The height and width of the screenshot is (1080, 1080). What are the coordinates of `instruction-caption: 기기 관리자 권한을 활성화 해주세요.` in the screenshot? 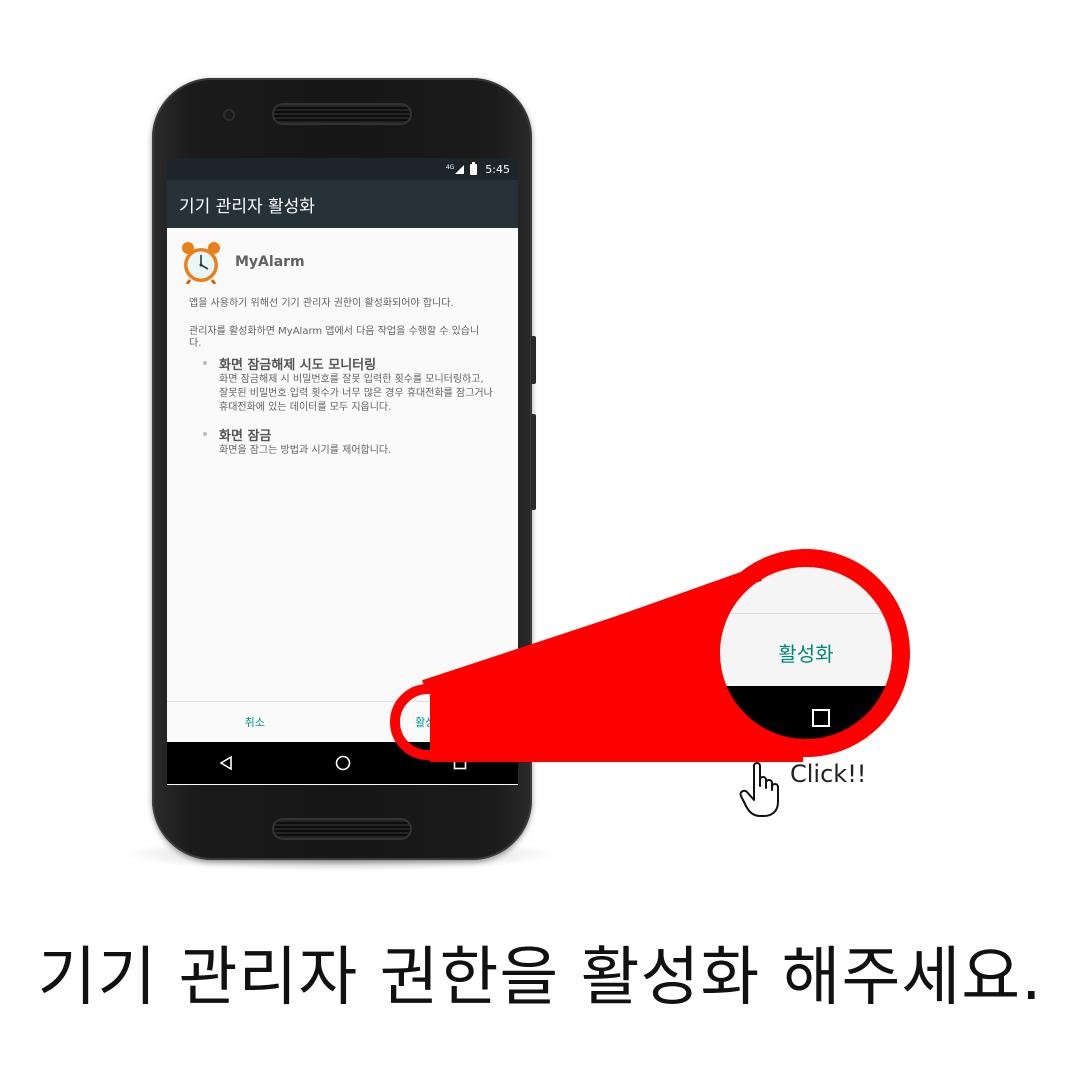 It's located at (540, 978).